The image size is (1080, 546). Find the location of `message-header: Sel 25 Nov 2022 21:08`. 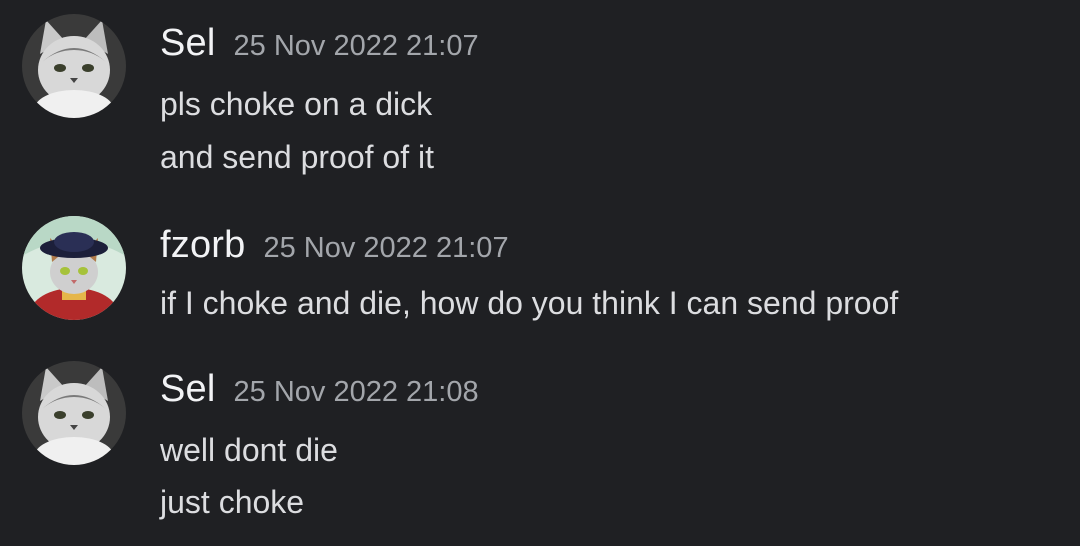

message-header: Sel 25 Nov 2022 21:08 is located at coordinates (319, 389).